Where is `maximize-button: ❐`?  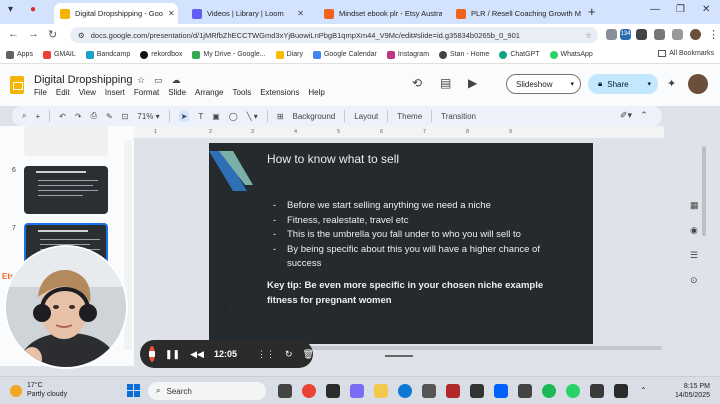 maximize-button: ❐ is located at coordinates (680, 9).